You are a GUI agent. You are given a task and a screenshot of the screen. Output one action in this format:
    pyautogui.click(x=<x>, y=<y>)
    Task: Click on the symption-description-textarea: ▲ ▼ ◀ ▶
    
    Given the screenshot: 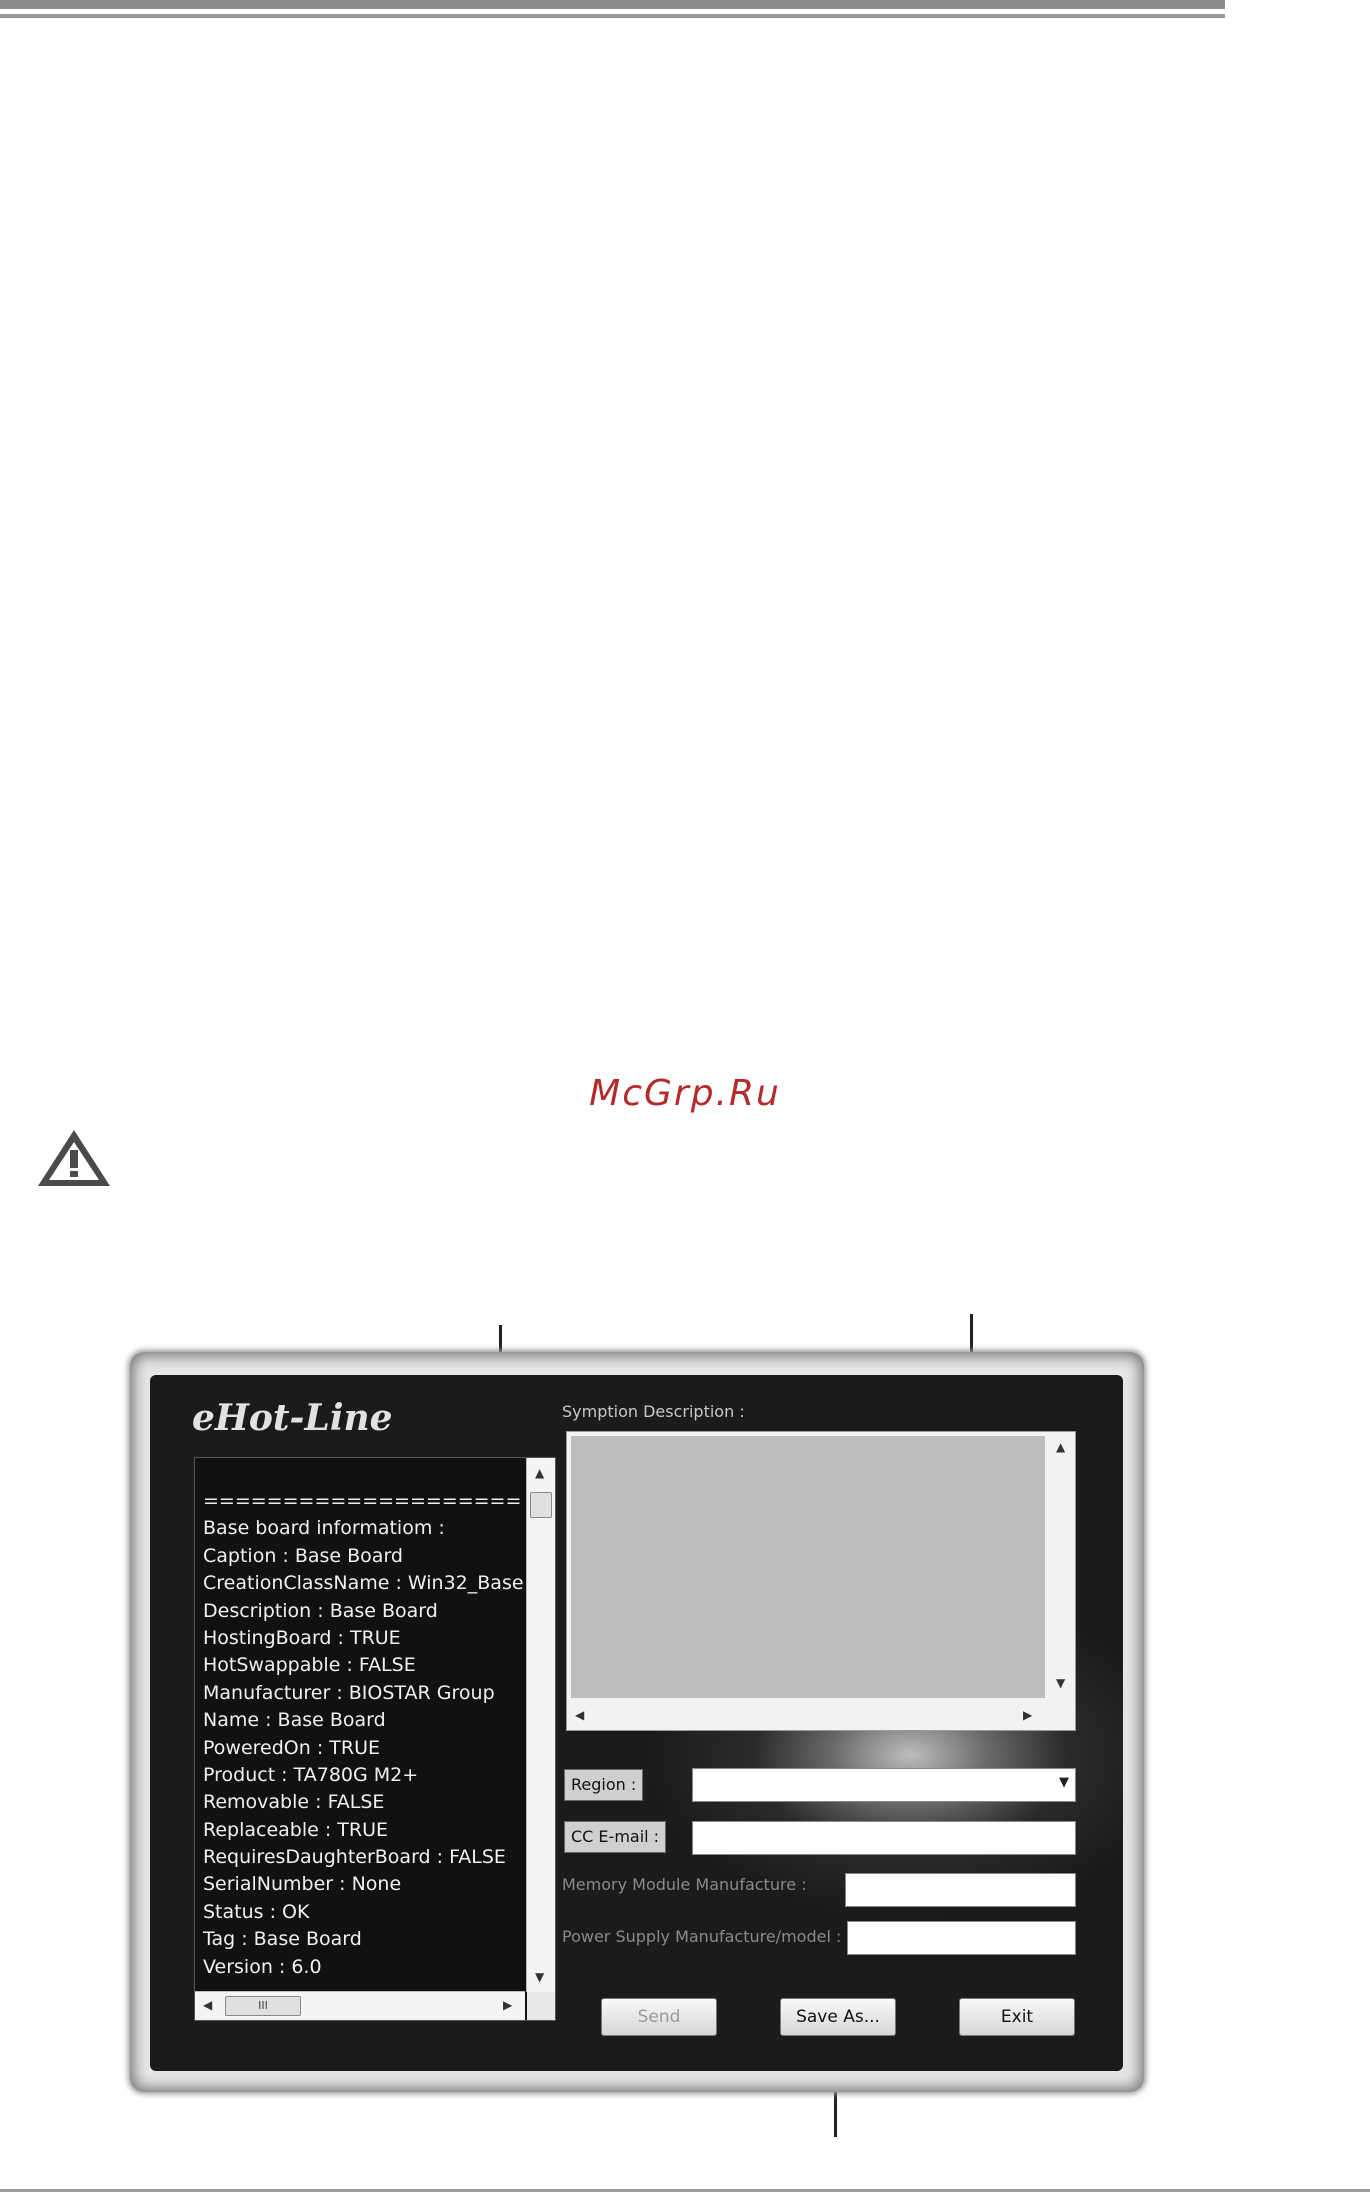 What is the action you would take?
    pyautogui.click(x=821, y=1581)
    